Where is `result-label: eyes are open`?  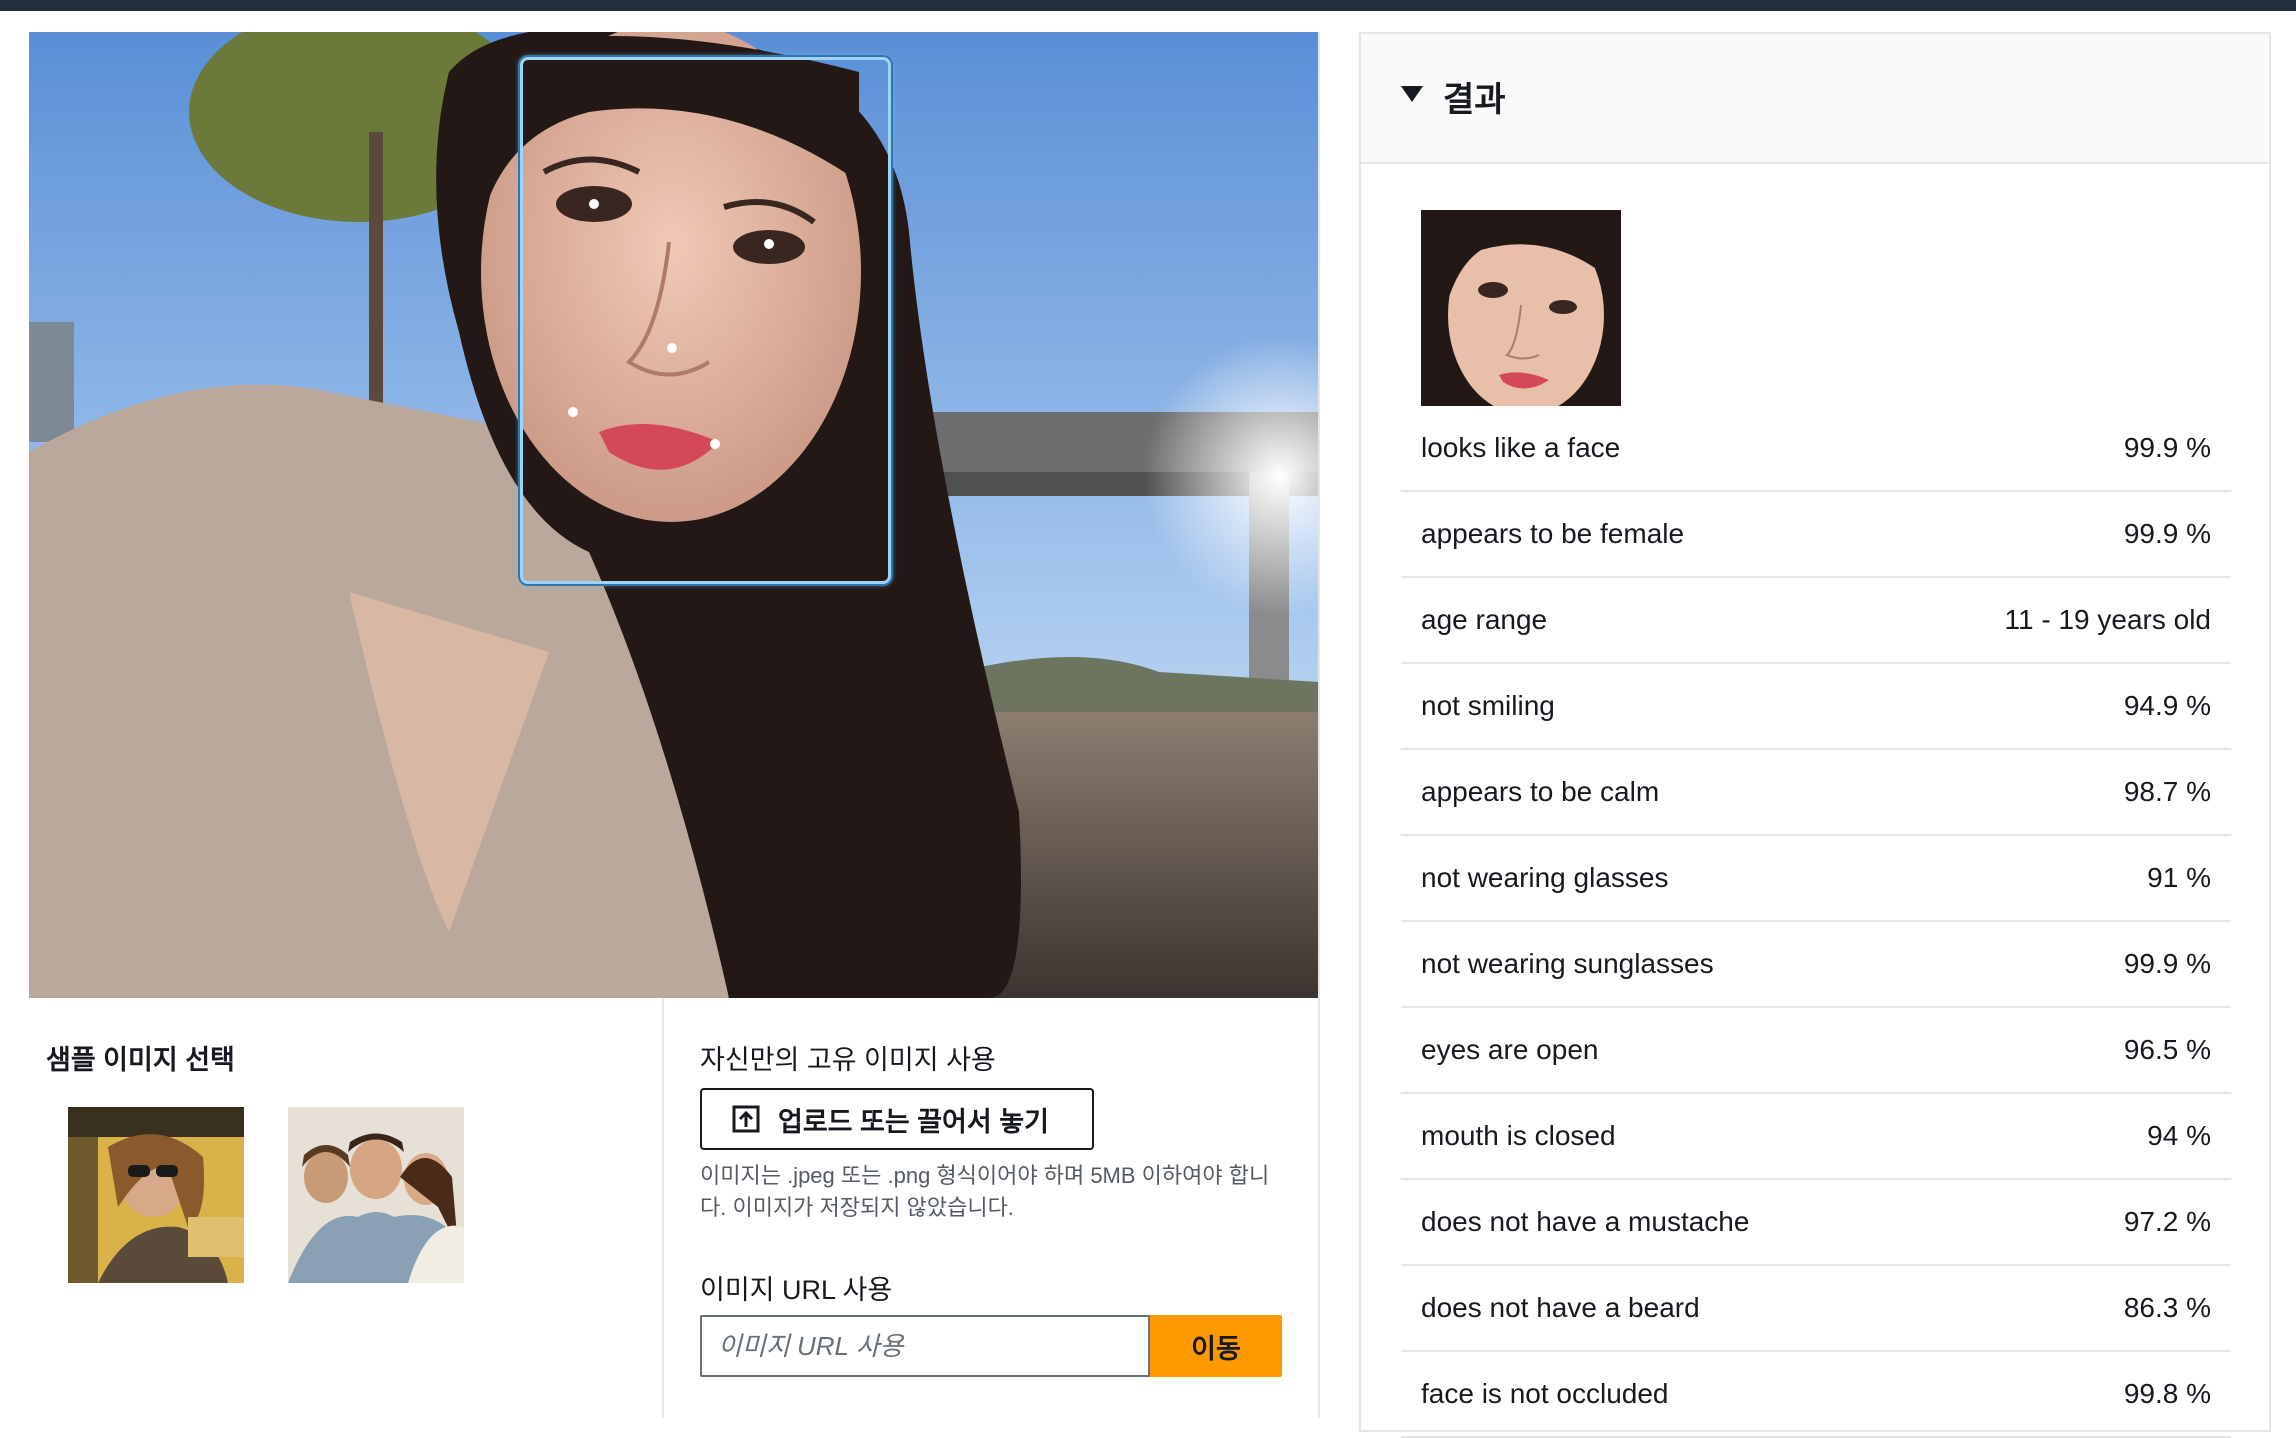 result-label: eyes are open is located at coordinates (1510, 1049).